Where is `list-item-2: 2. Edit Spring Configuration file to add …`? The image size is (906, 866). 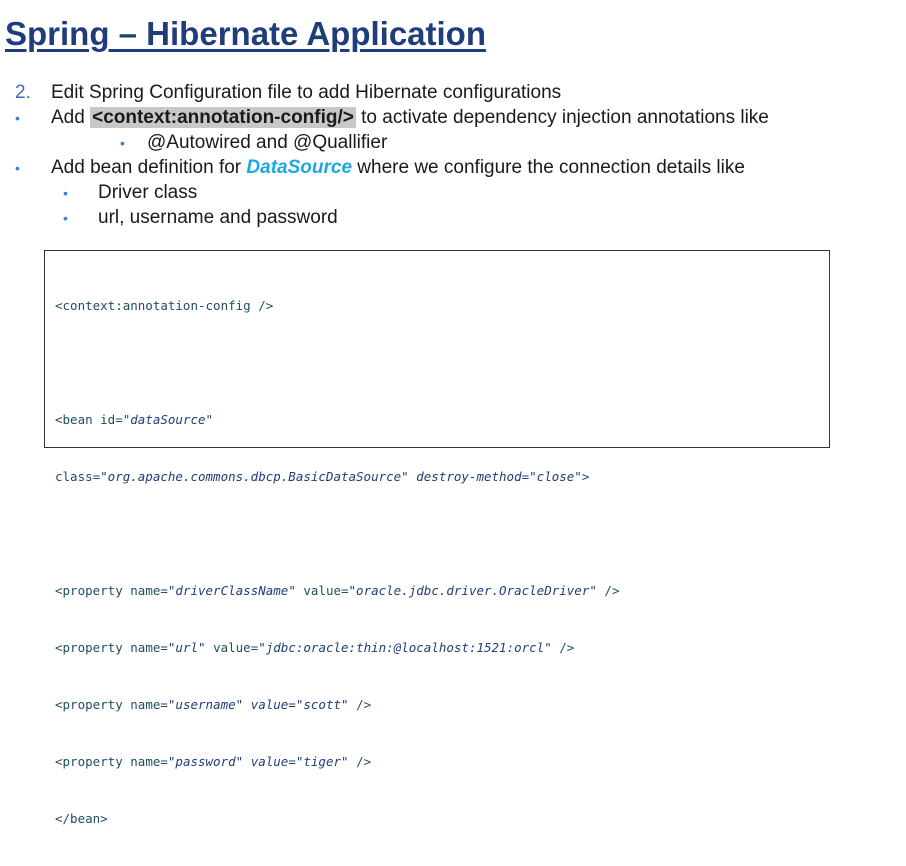
list-item-2: 2. Edit Spring Configuration file to add … is located at coordinates (288, 93).